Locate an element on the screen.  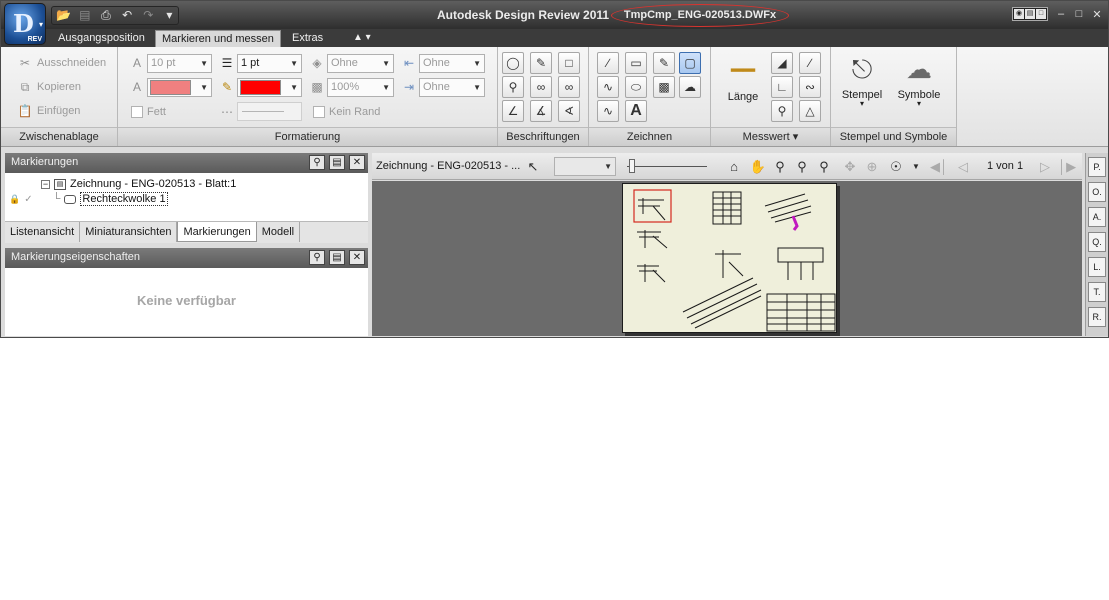
tree-item-cloud: 🔒 ✓ └ Rechteckwolke 1 is located at coordinates (88, 199).